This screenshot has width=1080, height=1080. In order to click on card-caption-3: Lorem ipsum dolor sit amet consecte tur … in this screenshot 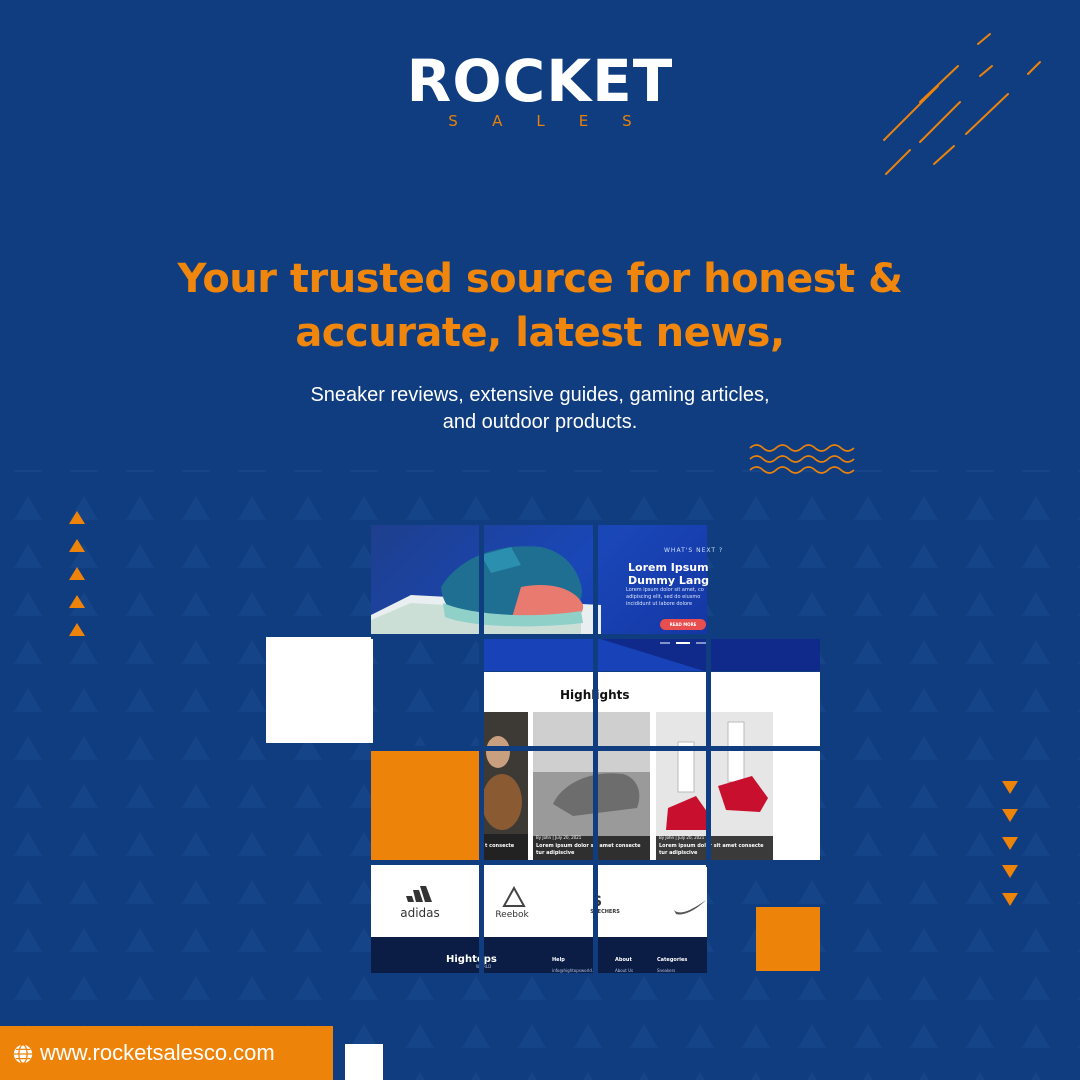, I will do `click(711, 849)`.